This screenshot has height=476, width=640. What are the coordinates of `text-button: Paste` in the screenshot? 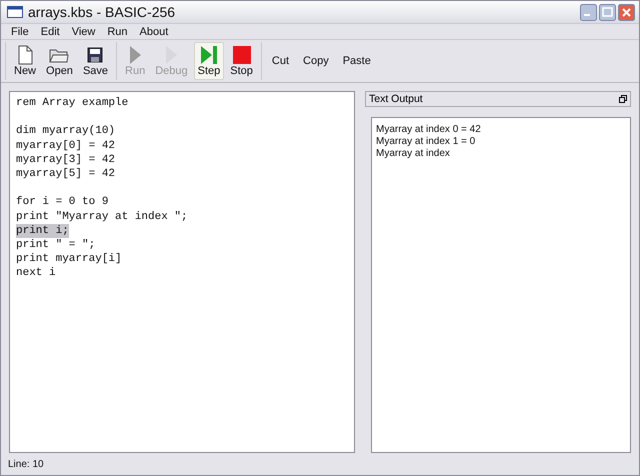 It's located at (356, 61).